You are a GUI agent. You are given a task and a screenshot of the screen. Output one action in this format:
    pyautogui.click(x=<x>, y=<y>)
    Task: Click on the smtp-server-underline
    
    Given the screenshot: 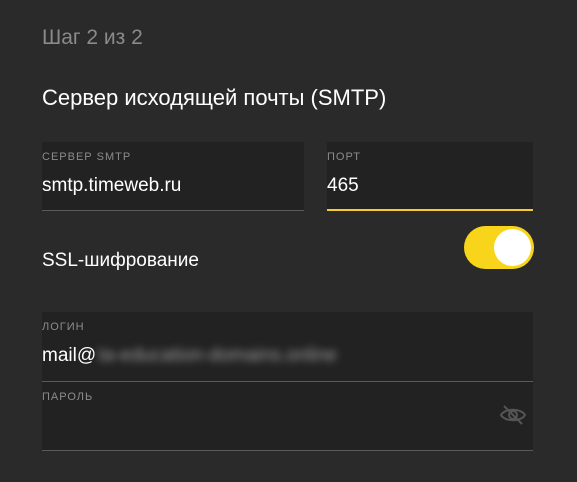 What is the action you would take?
    pyautogui.click(x=173, y=210)
    